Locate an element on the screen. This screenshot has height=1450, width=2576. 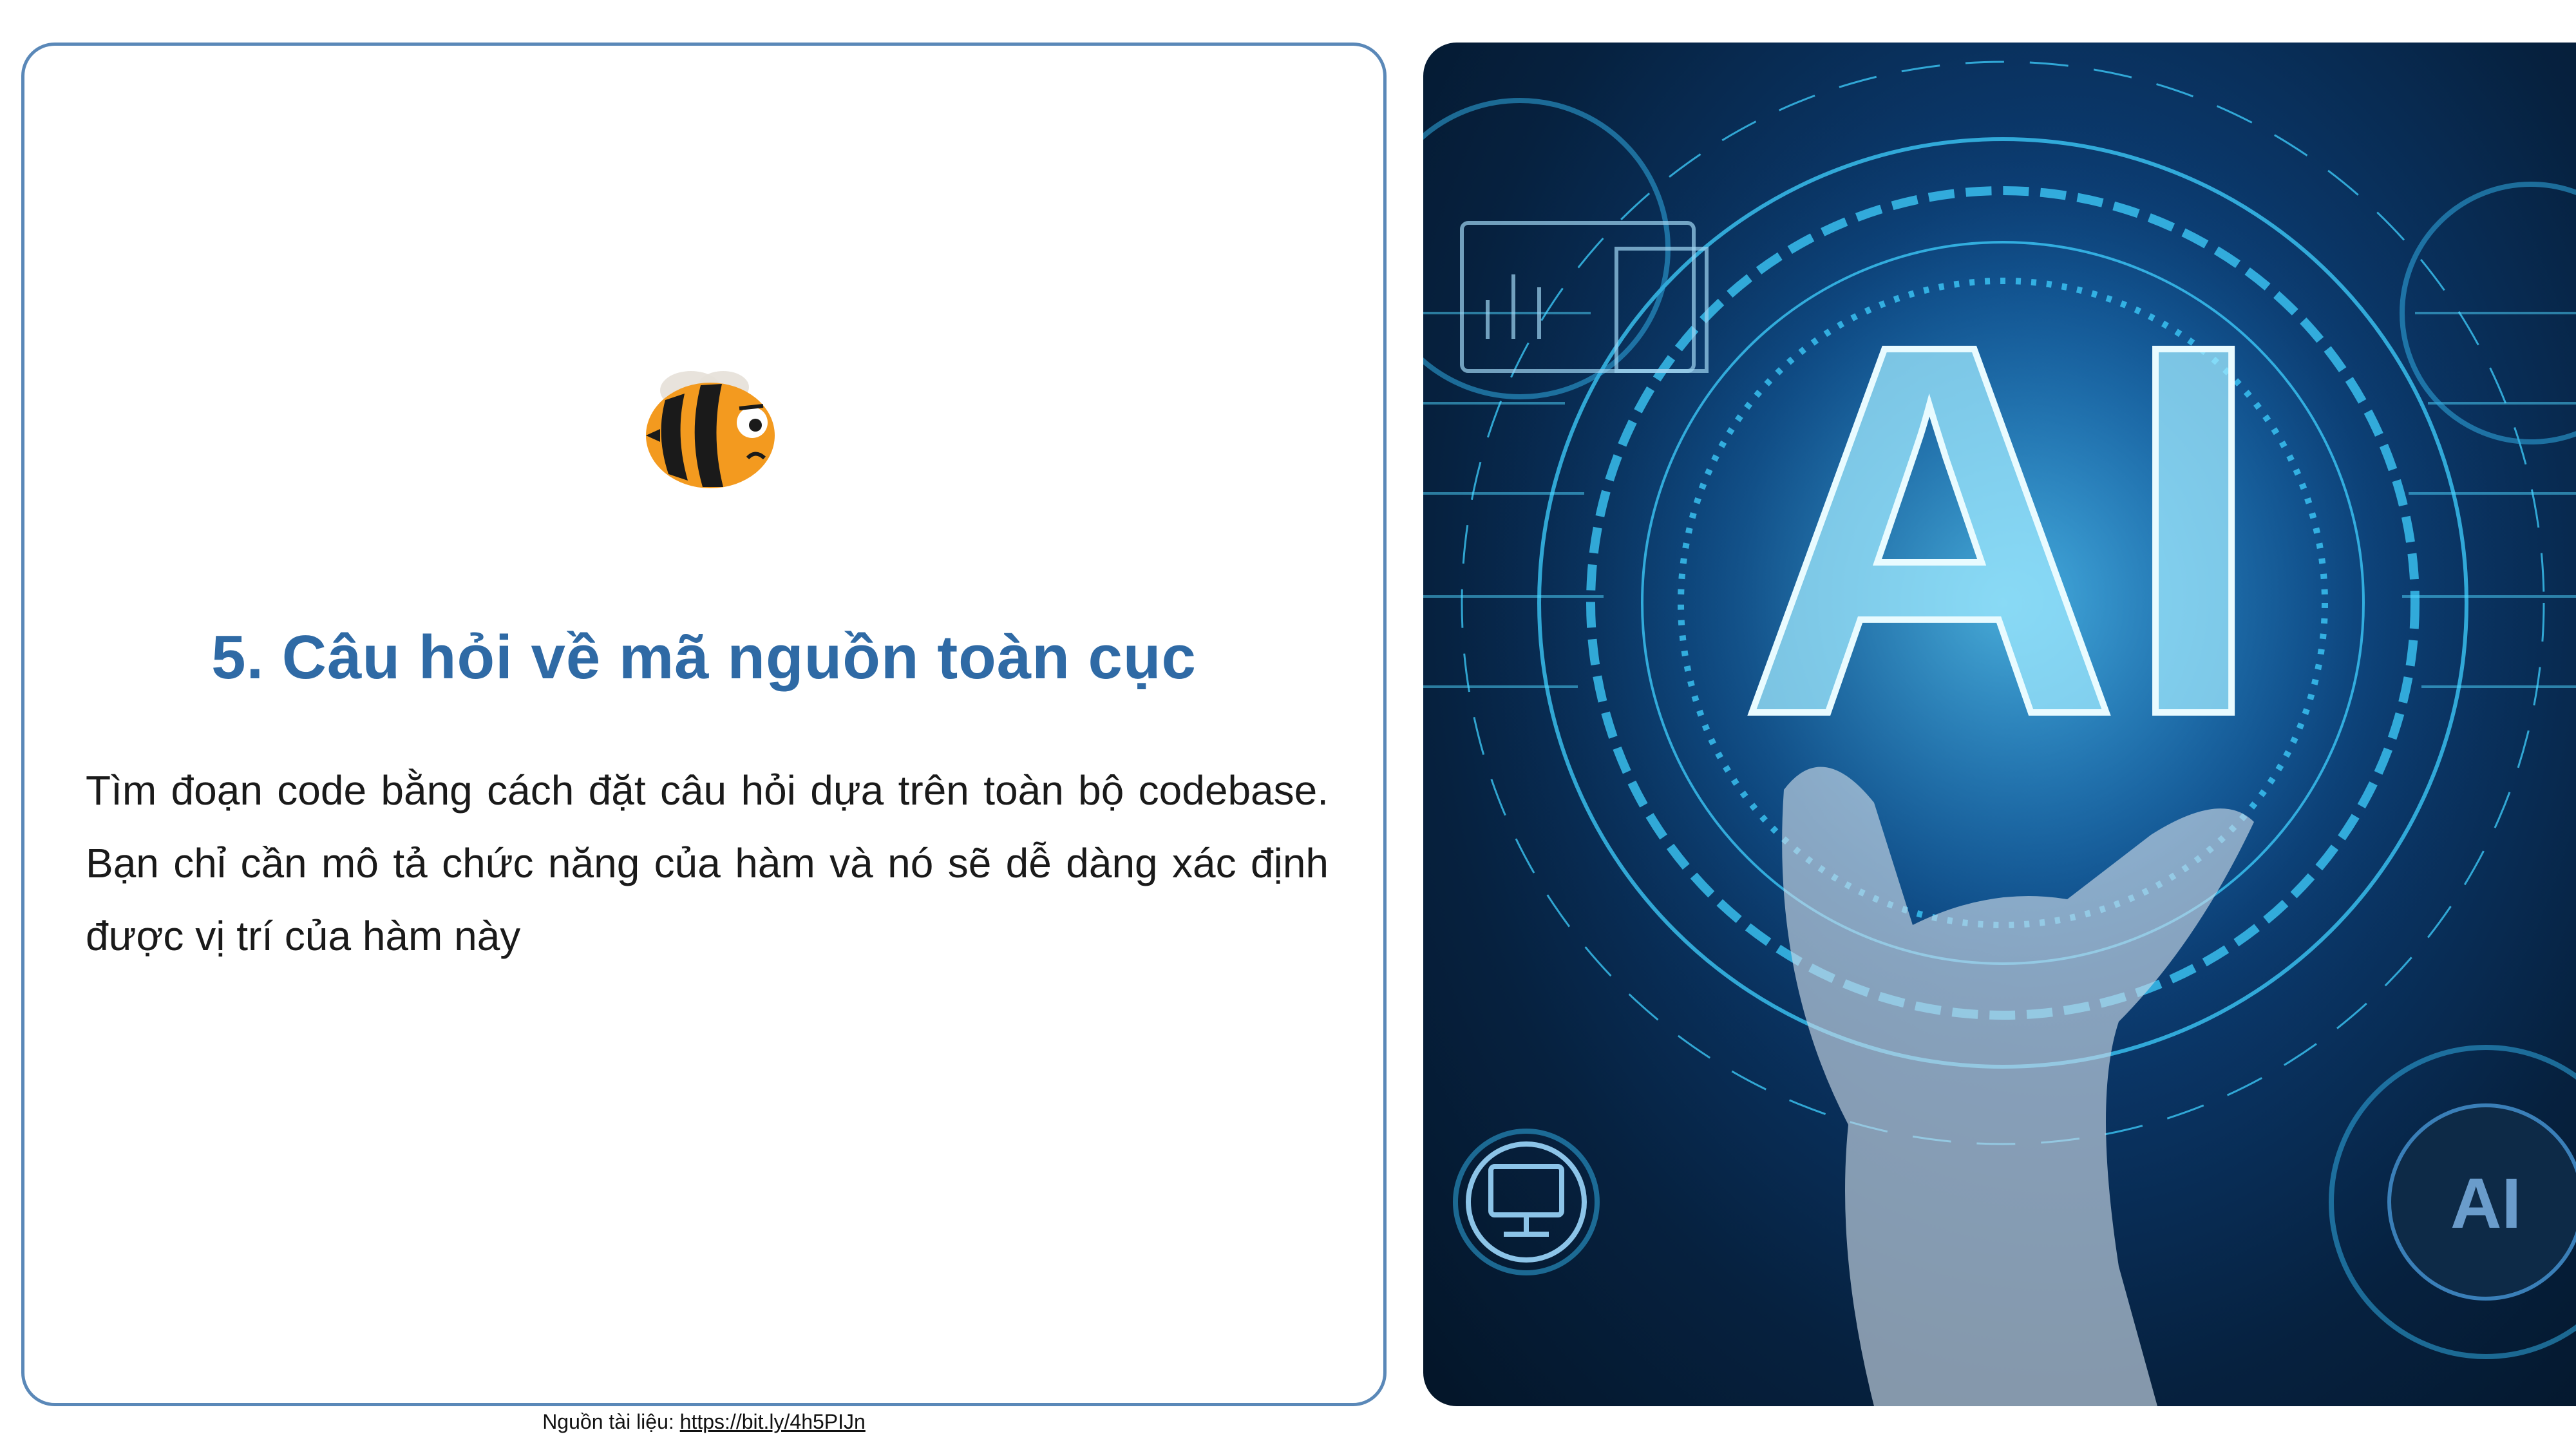
source-label: Nguồn tài liệu: is located at coordinates (608, 1421).